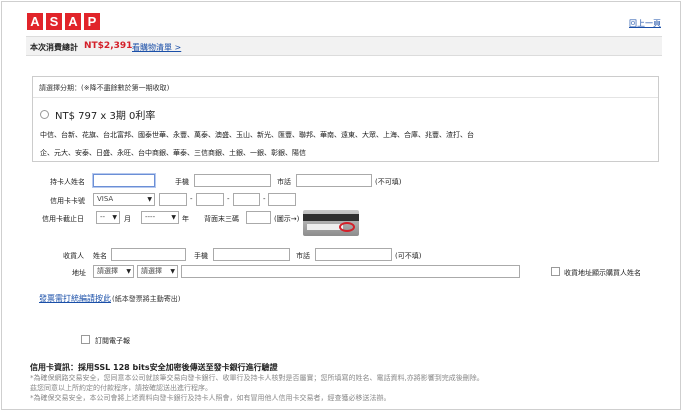  Describe the element at coordinates (303, 256) in the screenshot. I see `recipient-phone-label: 市話` at that location.